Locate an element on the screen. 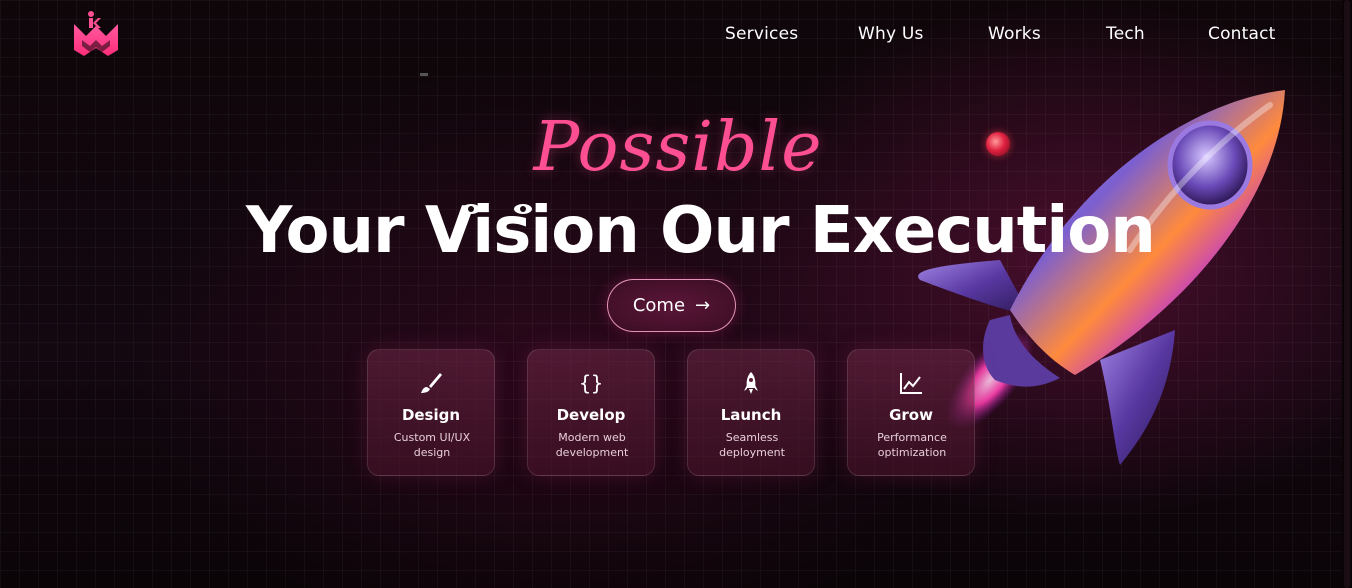 The width and height of the screenshot is (1352, 588). scrollbar-thumb is located at coordinates (1347, 294).